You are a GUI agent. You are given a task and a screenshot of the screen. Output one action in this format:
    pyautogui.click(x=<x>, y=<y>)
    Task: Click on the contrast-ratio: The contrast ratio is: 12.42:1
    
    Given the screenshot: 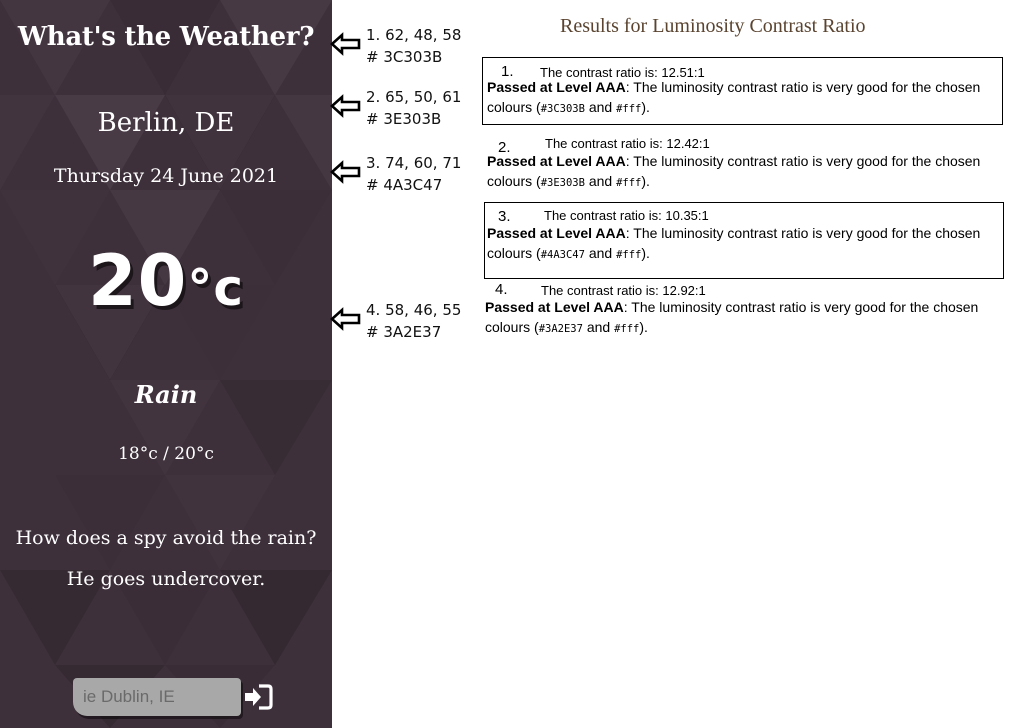 What is the action you would take?
    pyautogui.click(x=627, y=143)
    